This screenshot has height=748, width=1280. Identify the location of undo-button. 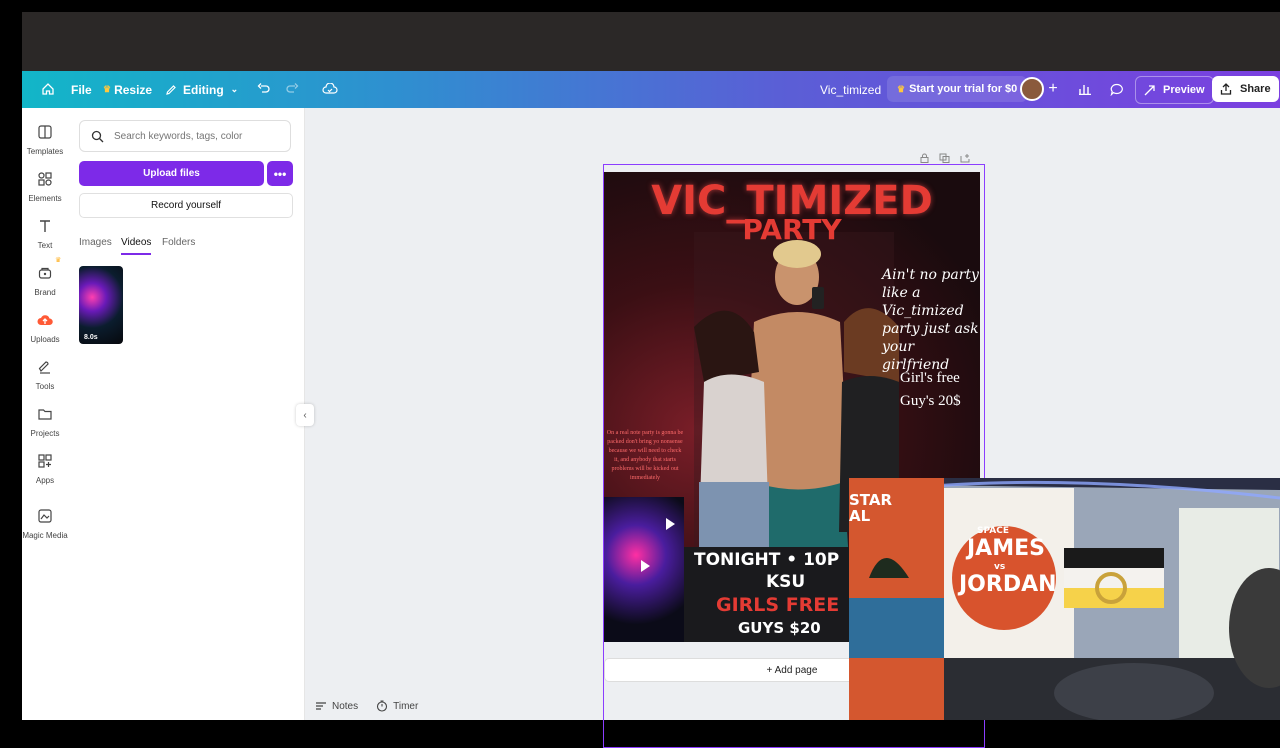
(264, 89).